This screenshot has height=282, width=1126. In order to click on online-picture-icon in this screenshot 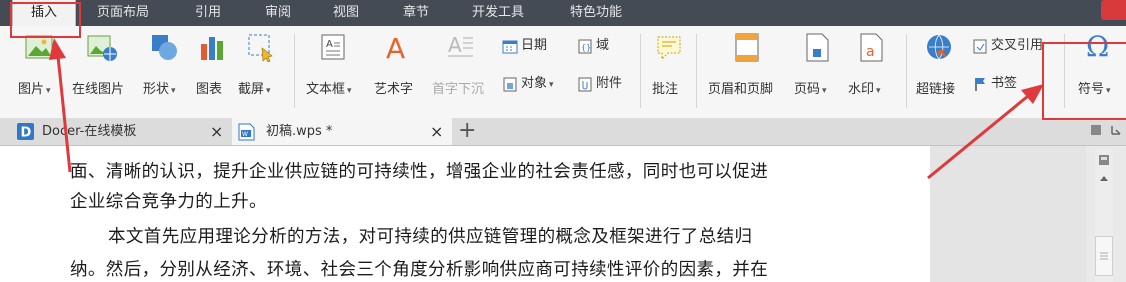, I will do `click(102, 48)`.